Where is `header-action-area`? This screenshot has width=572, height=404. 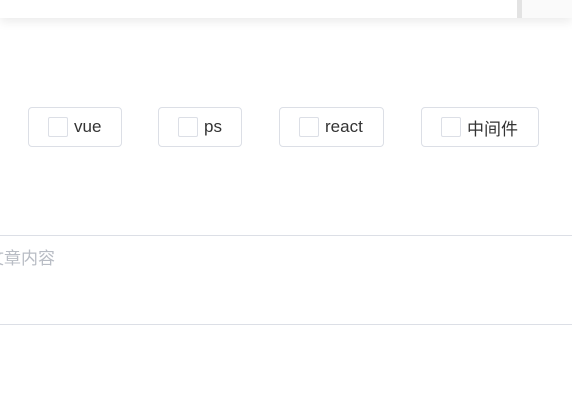 header-action-area is located at coordinates (547, 9).